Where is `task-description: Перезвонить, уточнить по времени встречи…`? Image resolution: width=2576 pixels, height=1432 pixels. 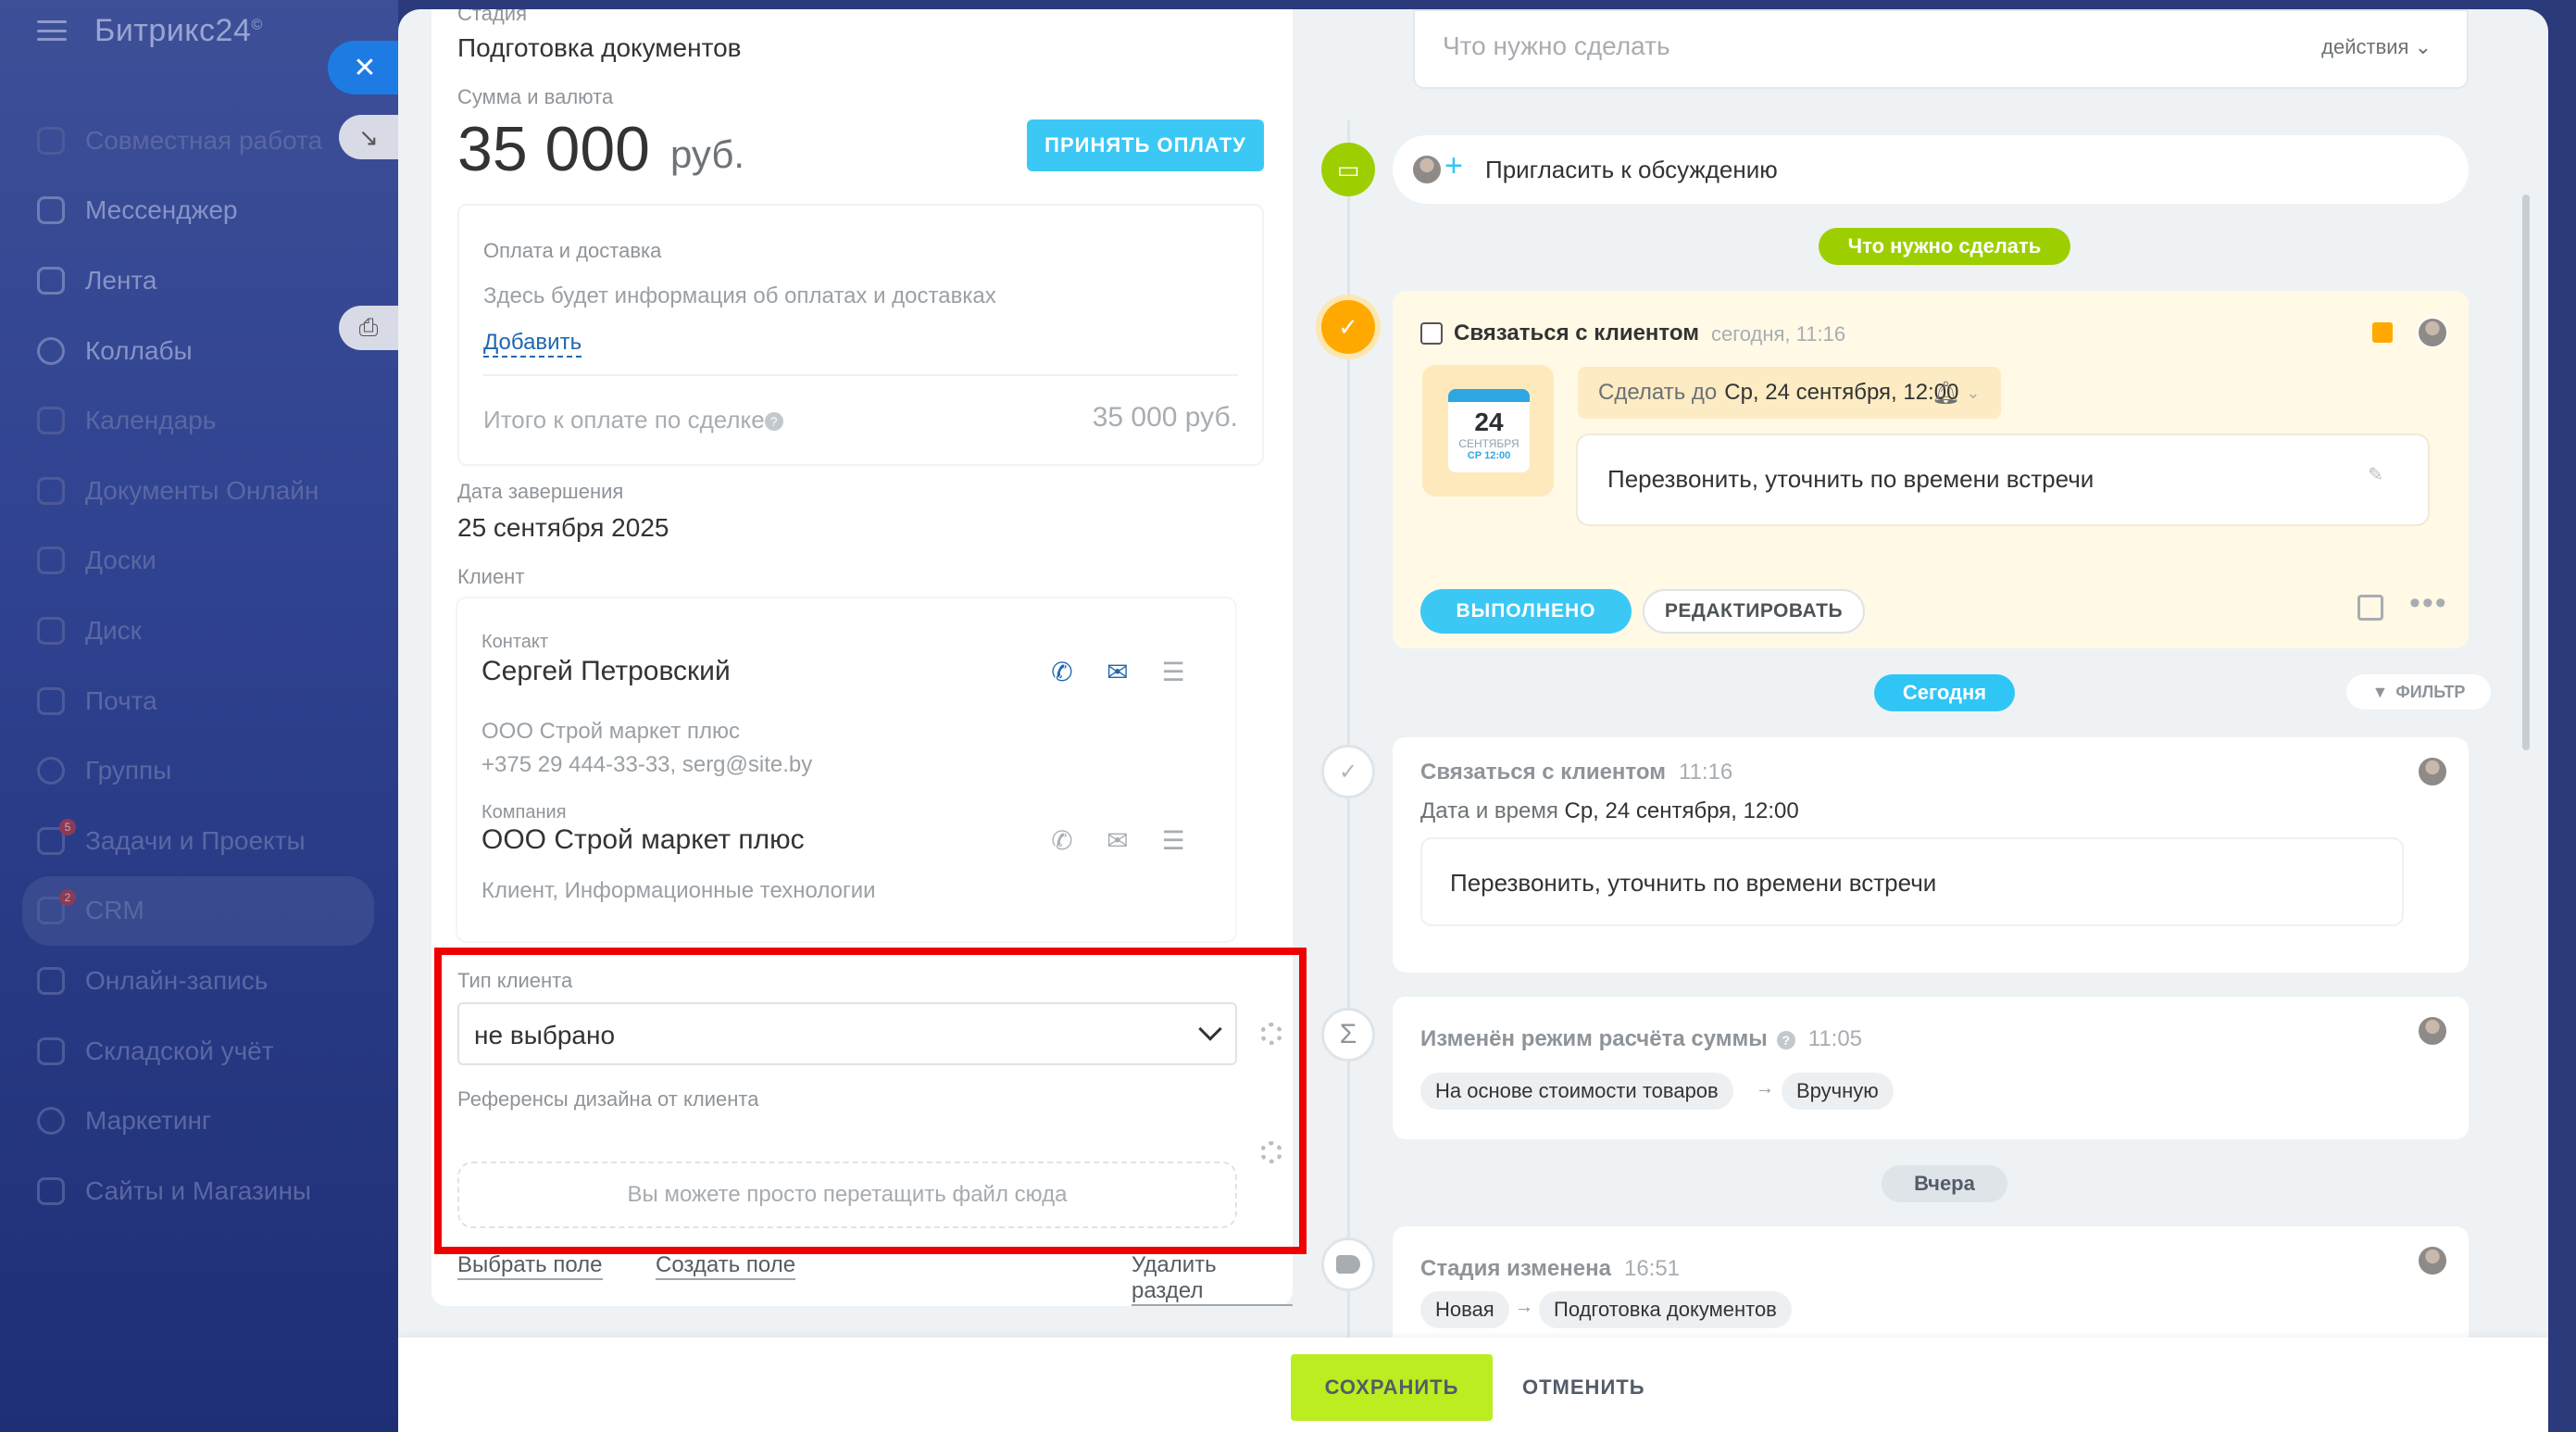 task-description: Перезвонить, уточнить по времени встречи… is located at coordinates (2003, 480).